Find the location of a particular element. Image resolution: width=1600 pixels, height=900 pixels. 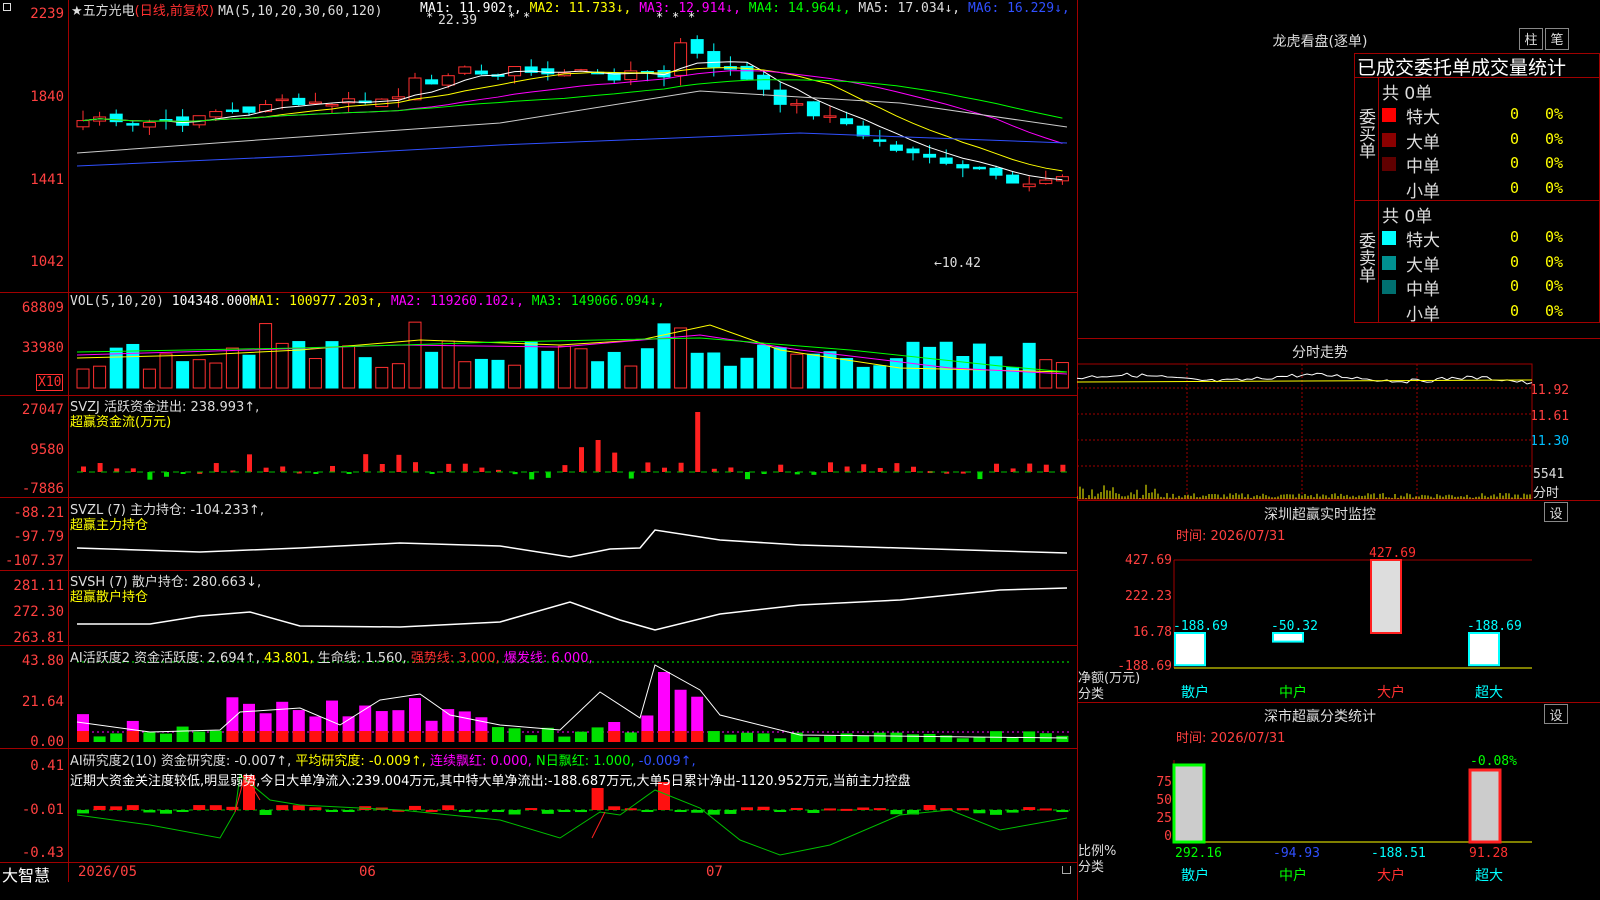

retail-holding-line is located at coordinates (572, 609).